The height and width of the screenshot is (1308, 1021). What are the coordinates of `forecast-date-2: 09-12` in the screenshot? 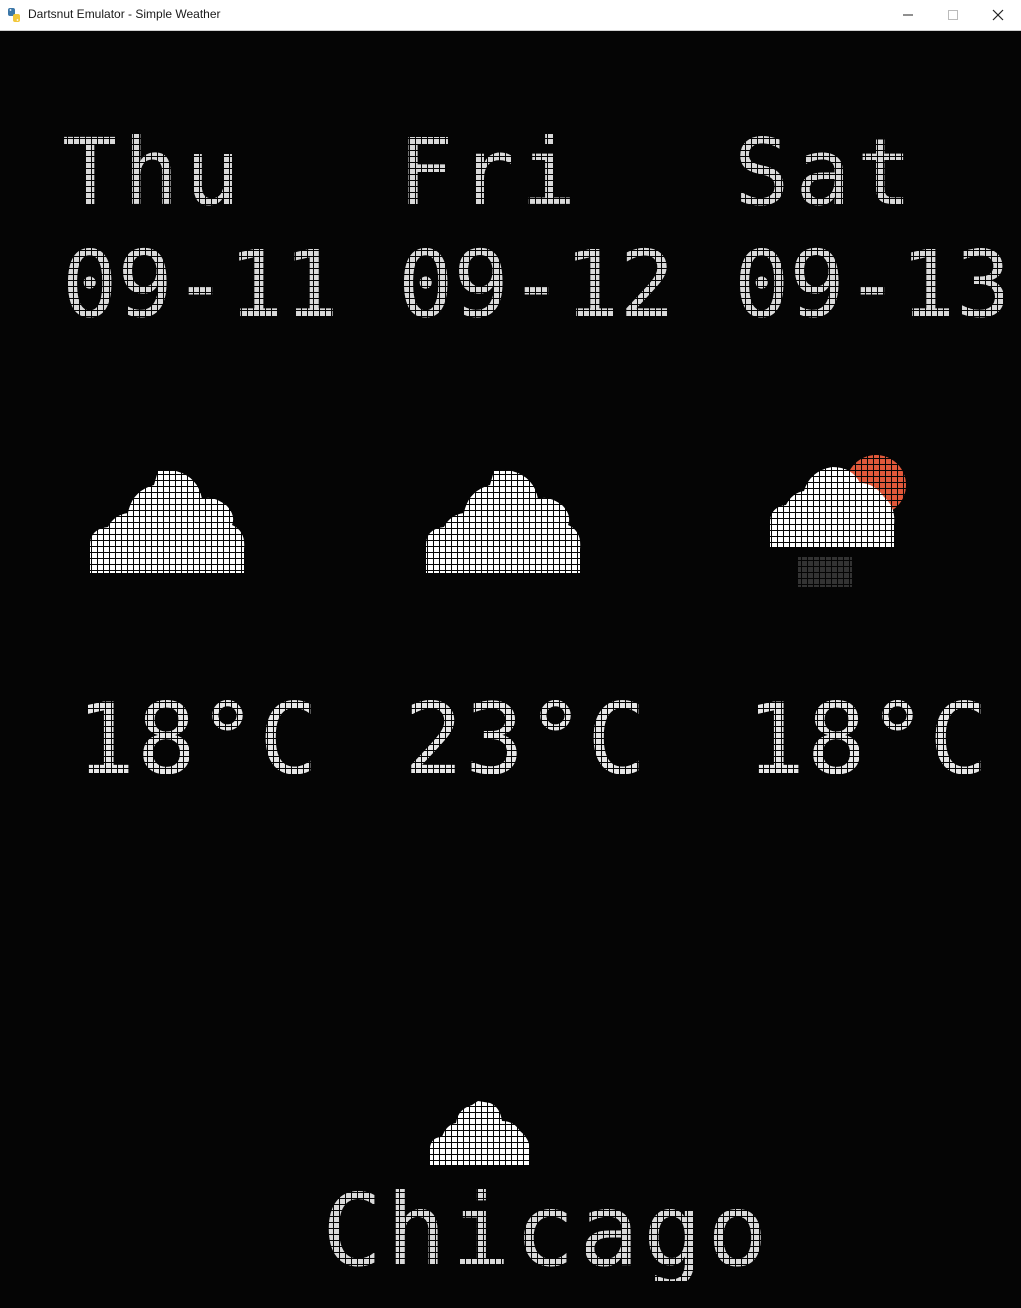 It's located at (536, 284).